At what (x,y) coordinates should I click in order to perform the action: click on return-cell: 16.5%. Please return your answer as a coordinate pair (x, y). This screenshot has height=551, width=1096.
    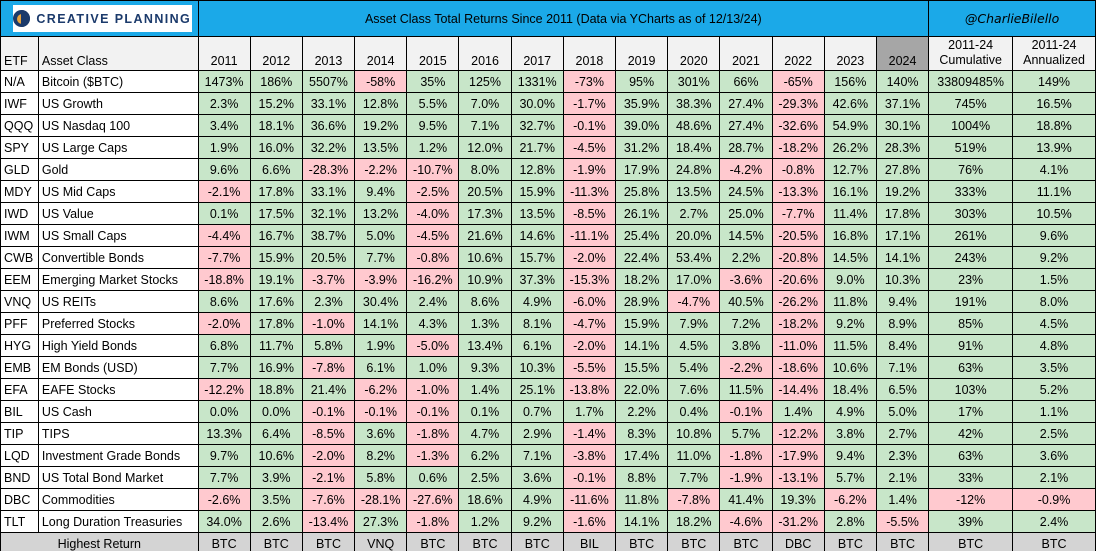
    Looking at the image, I should click on (1054, 103).